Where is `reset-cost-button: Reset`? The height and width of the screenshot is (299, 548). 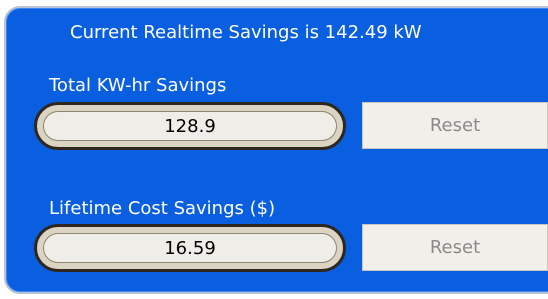
reset-cost-button: Reset is located at coordinates (455, 247).